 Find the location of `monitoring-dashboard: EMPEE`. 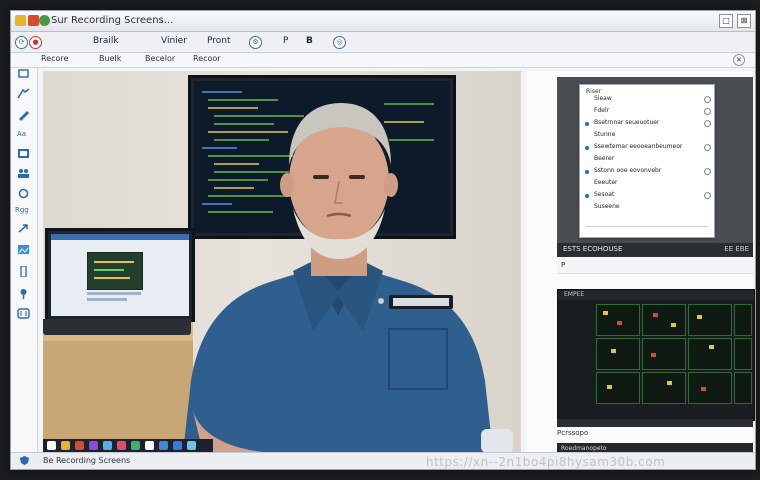

monitoring-dashboard: EMPEE is located at coordinates (656, 355).